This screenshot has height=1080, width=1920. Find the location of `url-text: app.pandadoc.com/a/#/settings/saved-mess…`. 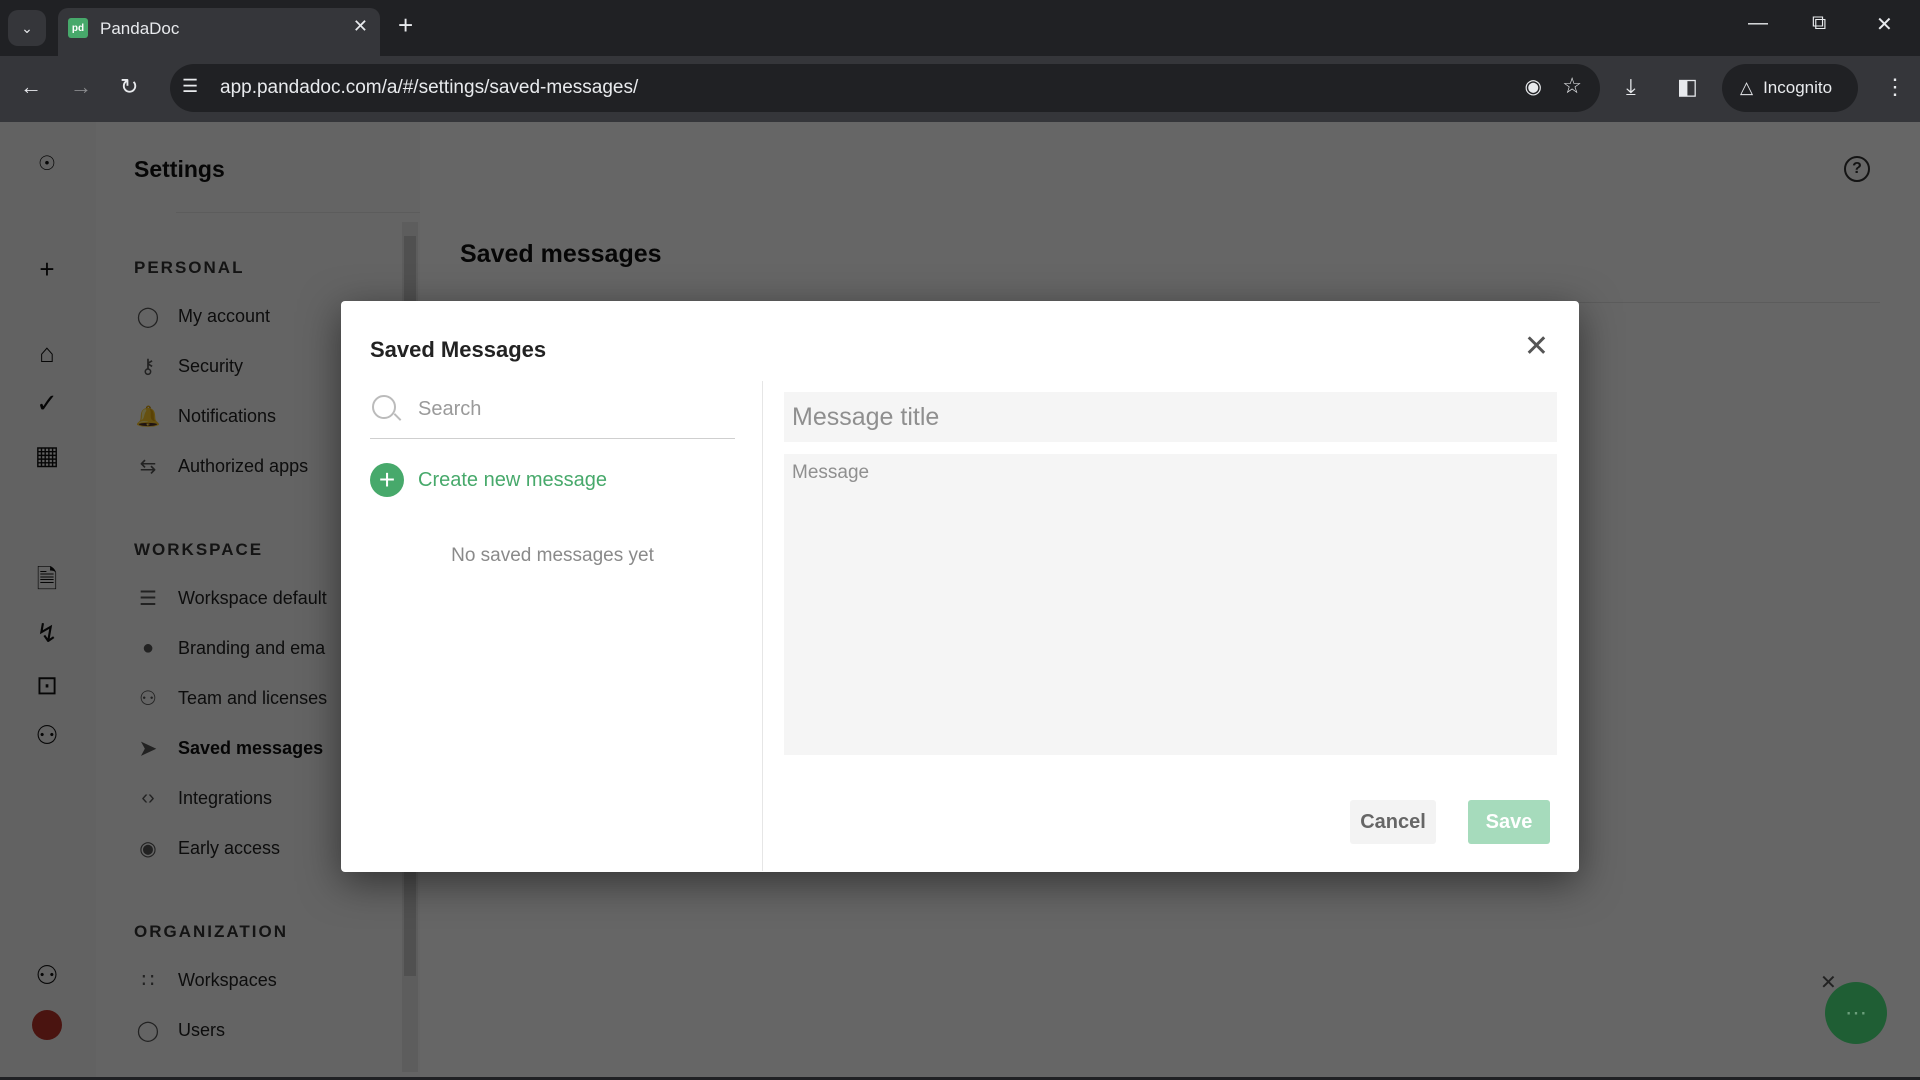

url-text: app.pandadoc.com/a/#/settings/saved-mess… is located at coordinates (429, 88).